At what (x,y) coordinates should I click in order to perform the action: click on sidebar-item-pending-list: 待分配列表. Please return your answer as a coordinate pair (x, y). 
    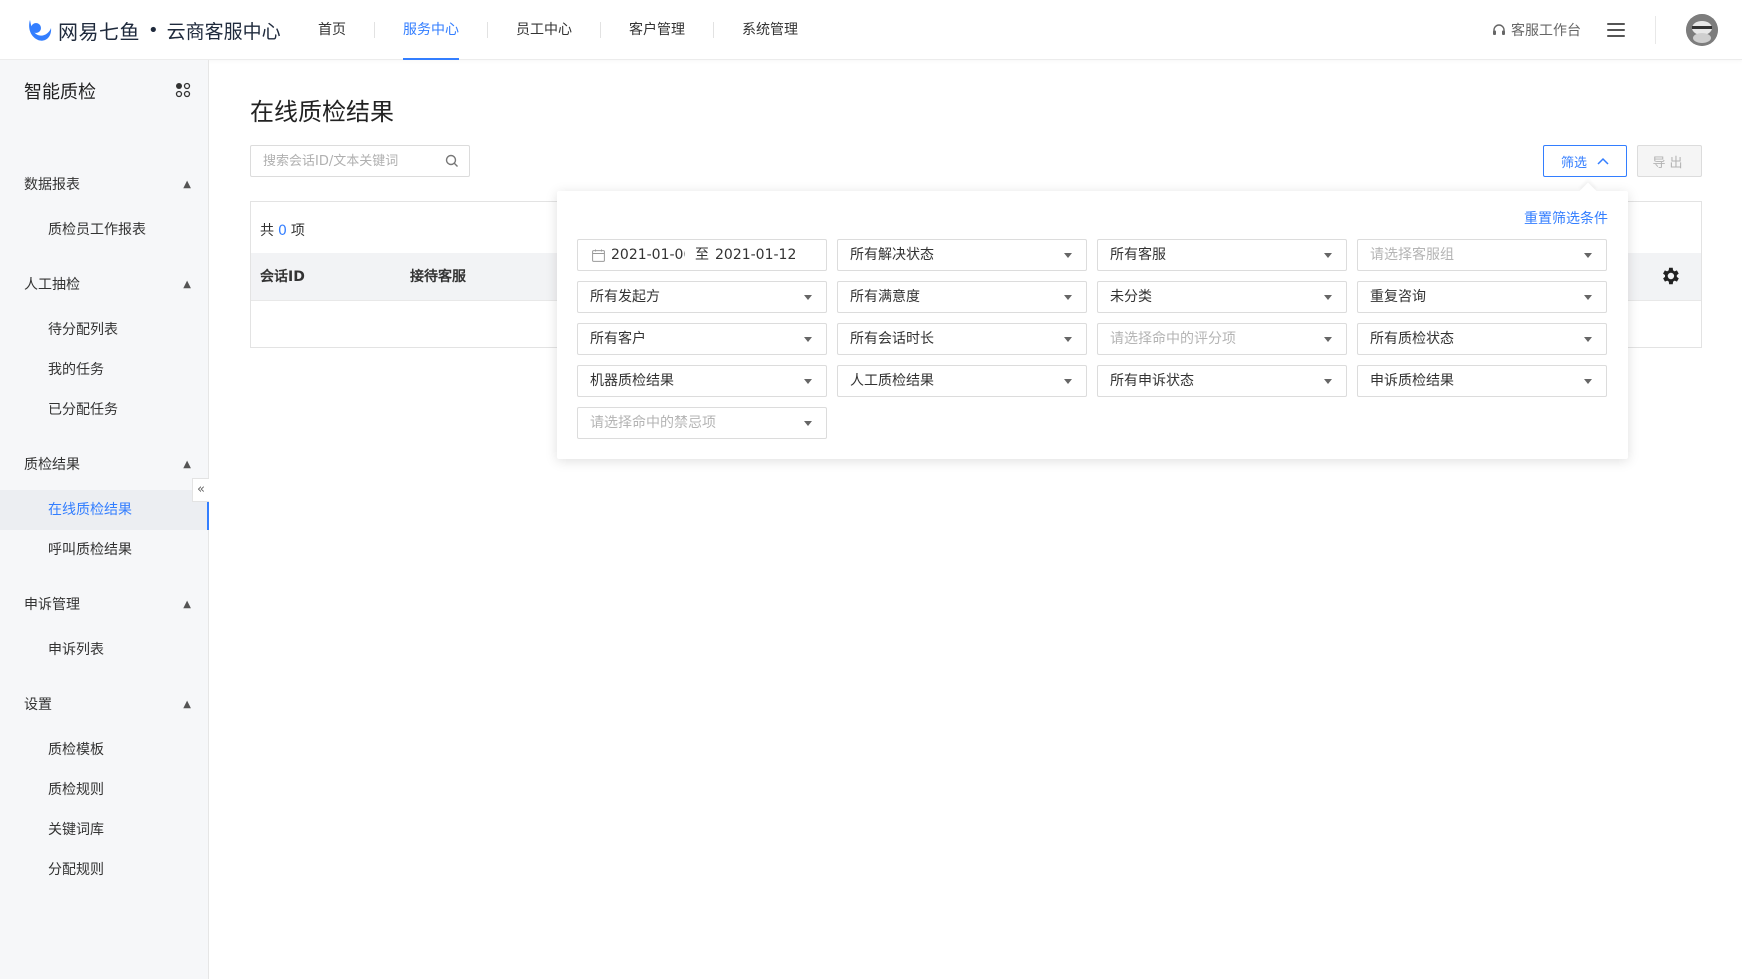
    Looking at the image, I should click on (104, 330).